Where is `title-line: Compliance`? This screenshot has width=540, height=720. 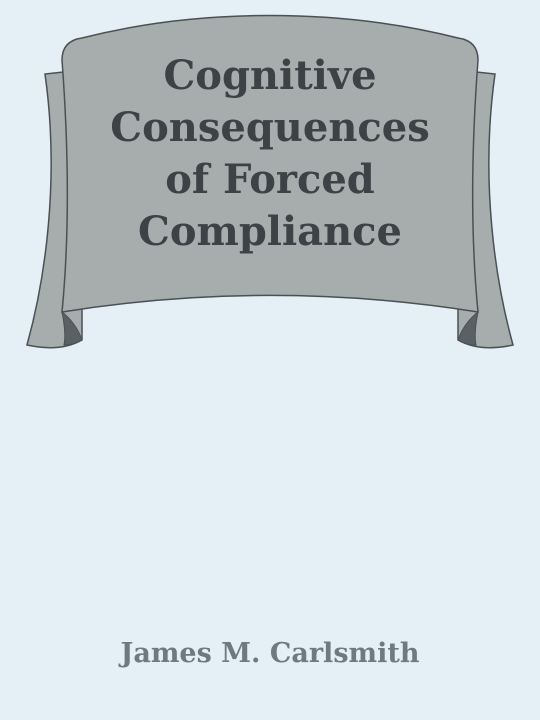
title-line: Compliance is located at coordinates (269, 231).